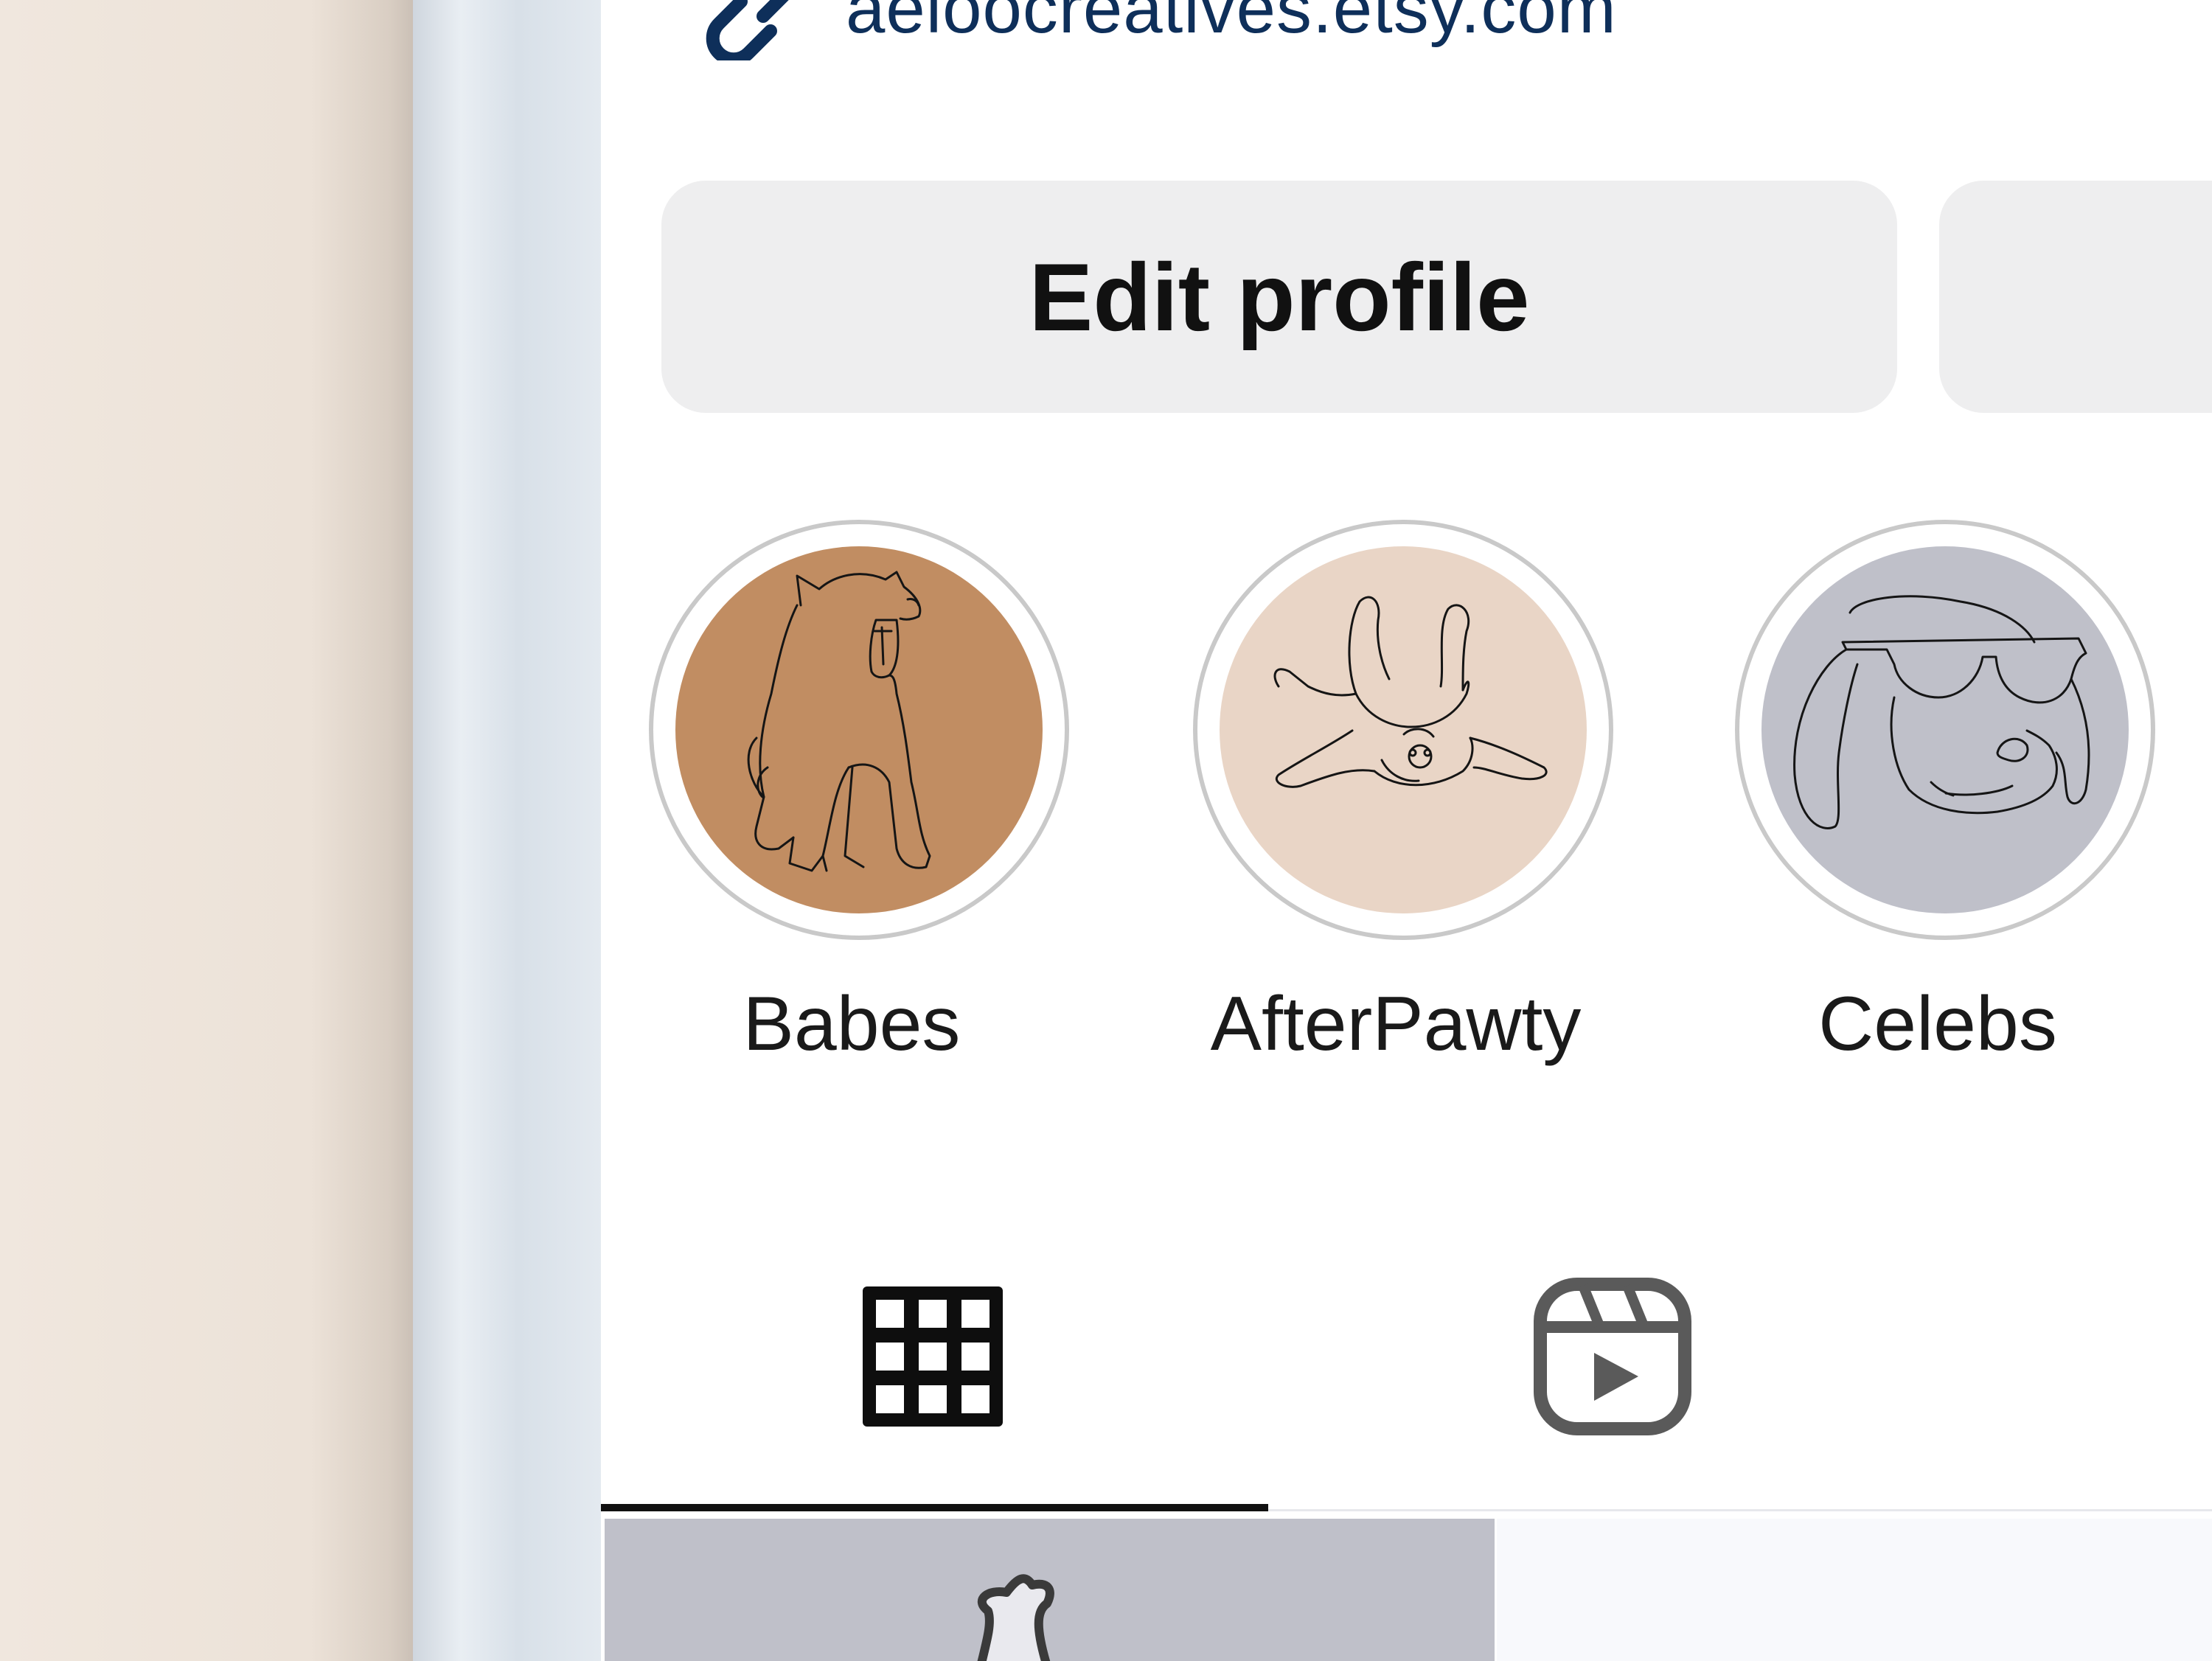 The image size is (2212, 1661). I want to click on tabs-divider, so click(1740, 1510).